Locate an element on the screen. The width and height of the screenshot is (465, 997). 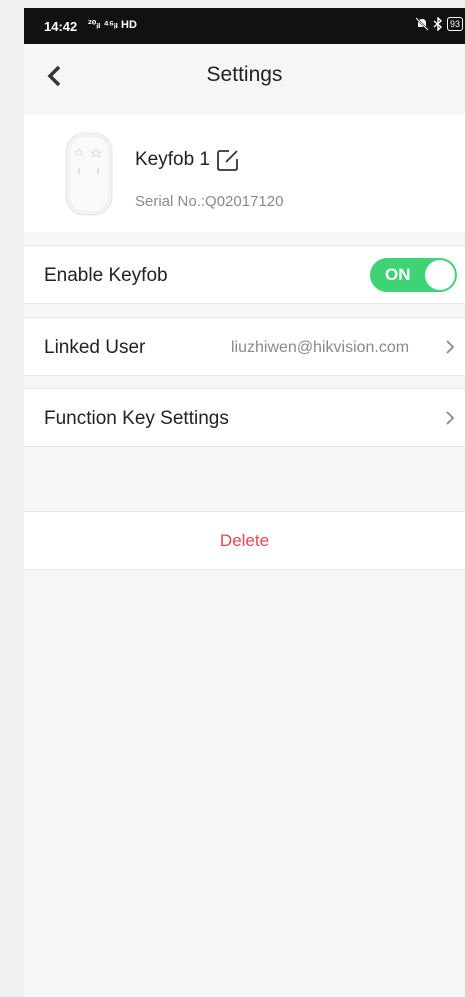
bluetooth-icon is located at coordinates (438, 24).